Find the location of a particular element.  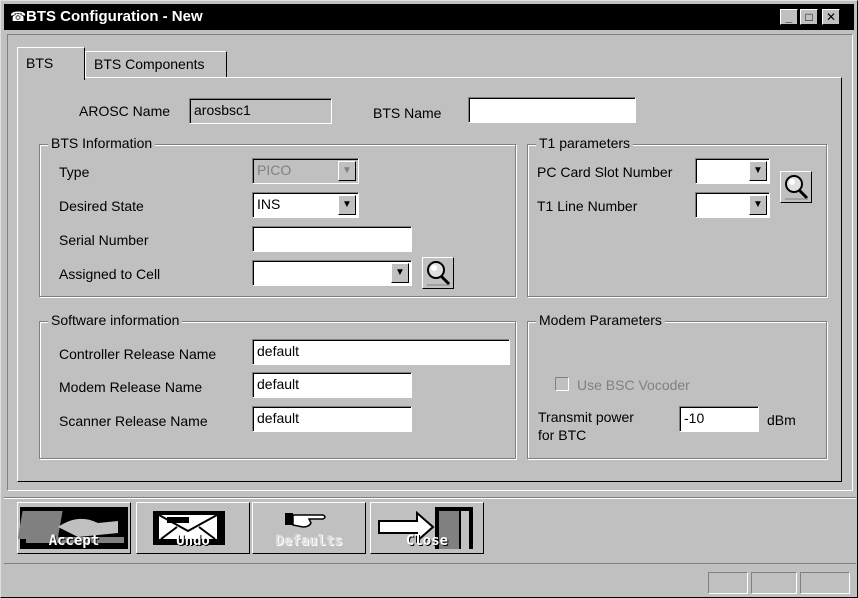

desired-state-value: INS is located at coordinates (269, 204).